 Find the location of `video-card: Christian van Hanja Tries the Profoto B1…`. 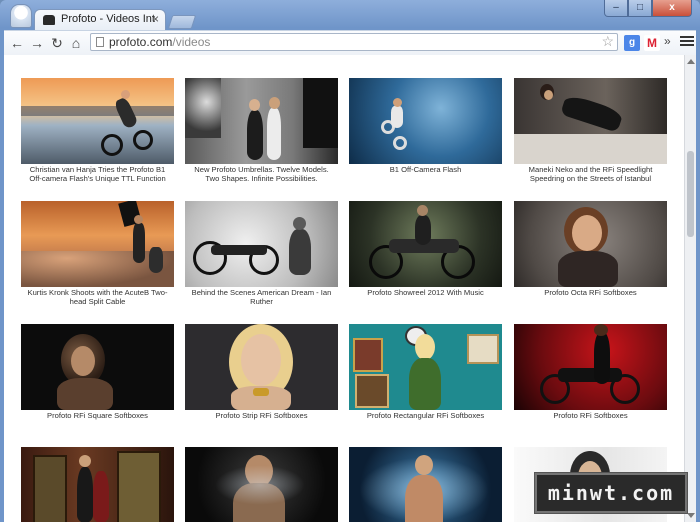

video-card: Christian van Hanja Tries the Profoto B1… is located at coordinates (97, 130).